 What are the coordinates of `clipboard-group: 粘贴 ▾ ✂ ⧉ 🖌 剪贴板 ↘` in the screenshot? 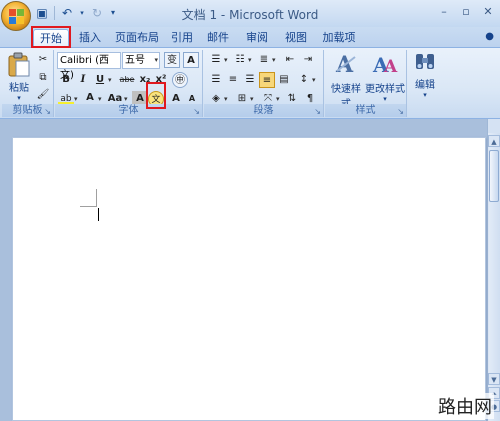 It's located at (28, 83).